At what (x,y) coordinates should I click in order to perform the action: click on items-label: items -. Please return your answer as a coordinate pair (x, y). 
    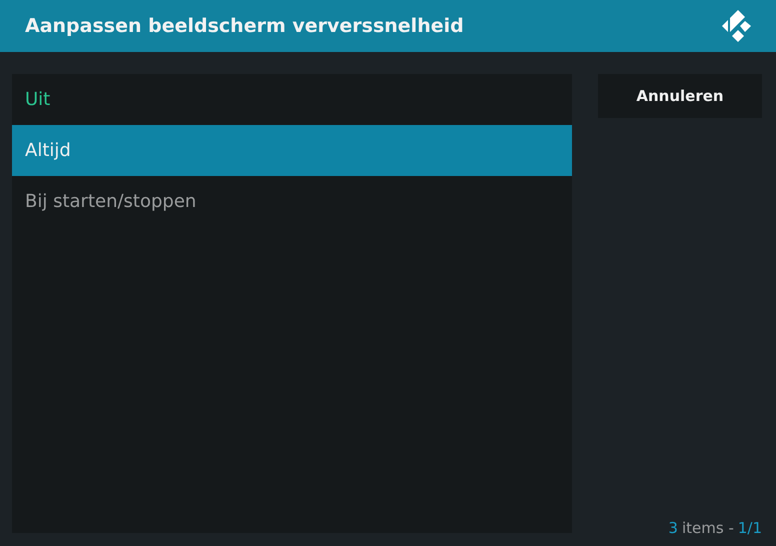
    Looking at the image, I should click on (708, 528).